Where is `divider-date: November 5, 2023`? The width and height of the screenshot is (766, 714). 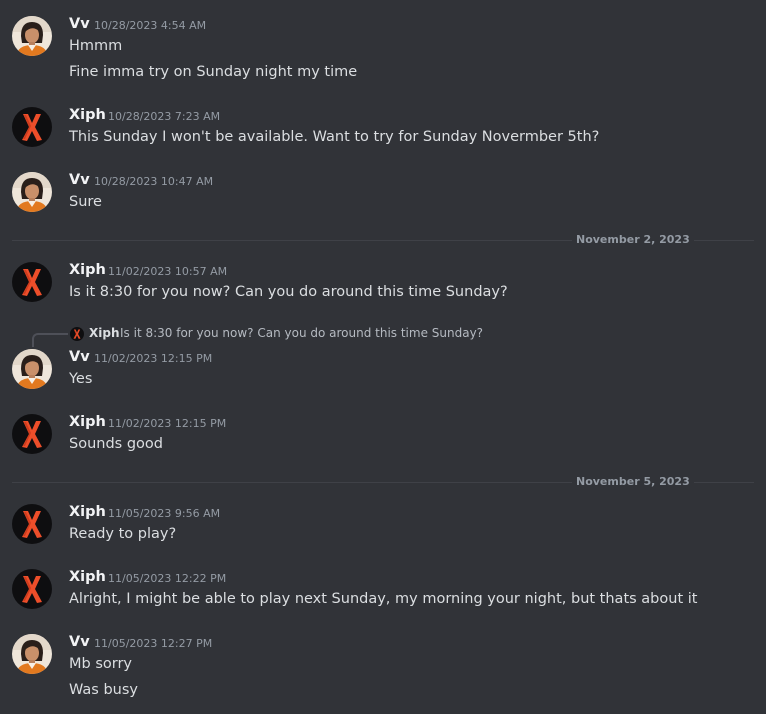
divider-date: November 5, 2023 is located at coordinates (633, 482).